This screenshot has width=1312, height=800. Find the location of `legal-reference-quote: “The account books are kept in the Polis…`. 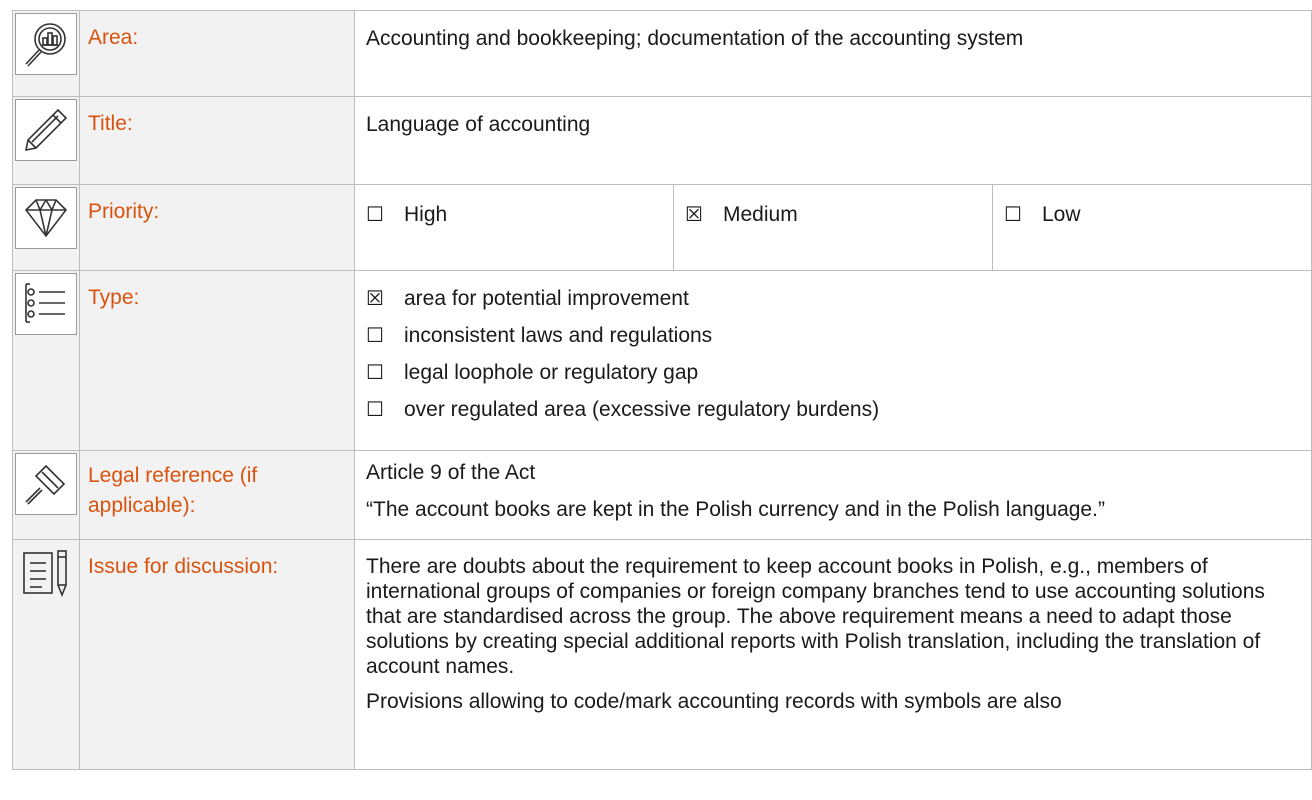

legal-reference-quote: “The account books are kept in the Polis… is located at coordinates (735, 509).